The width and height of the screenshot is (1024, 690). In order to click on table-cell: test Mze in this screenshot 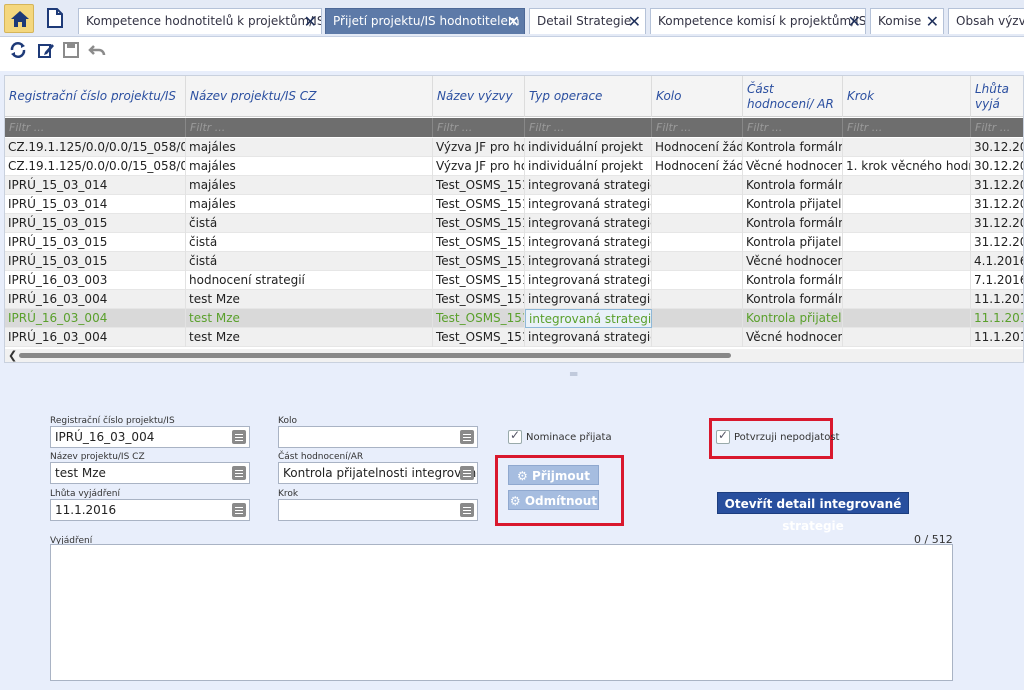, I will do `click(309, 337)`.